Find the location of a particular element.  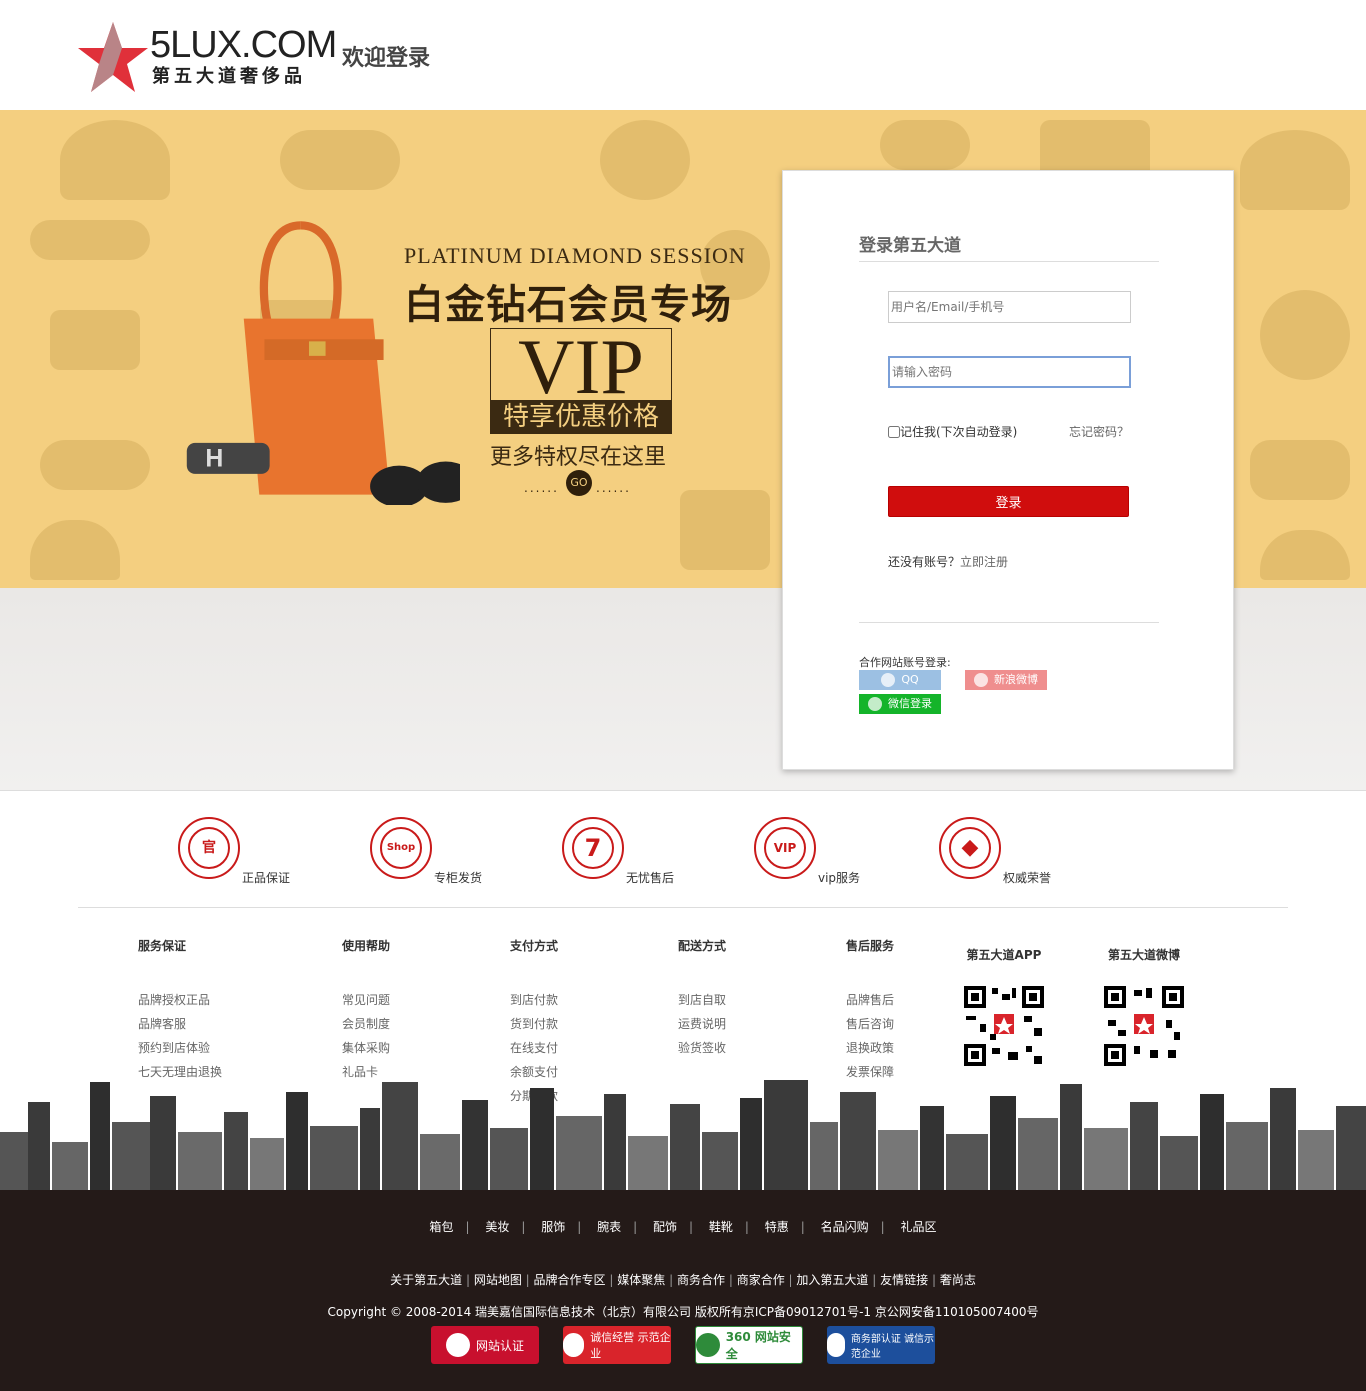

footer-link: 品牌客服 is located at coordinates (180, 1024).